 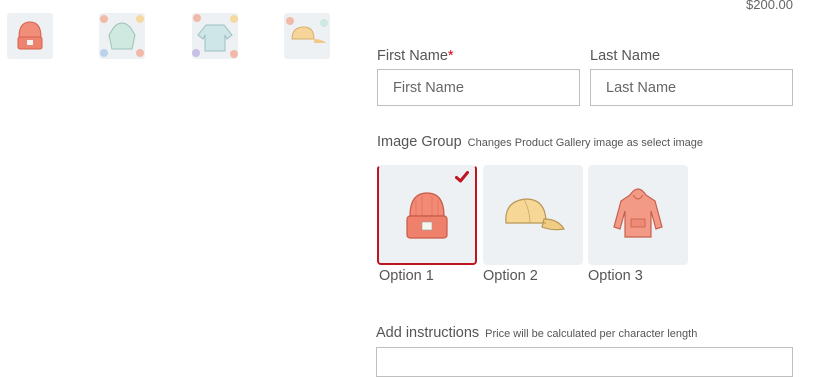 I want to click on first-name-label: First Name*, so click(x=415, y=56).